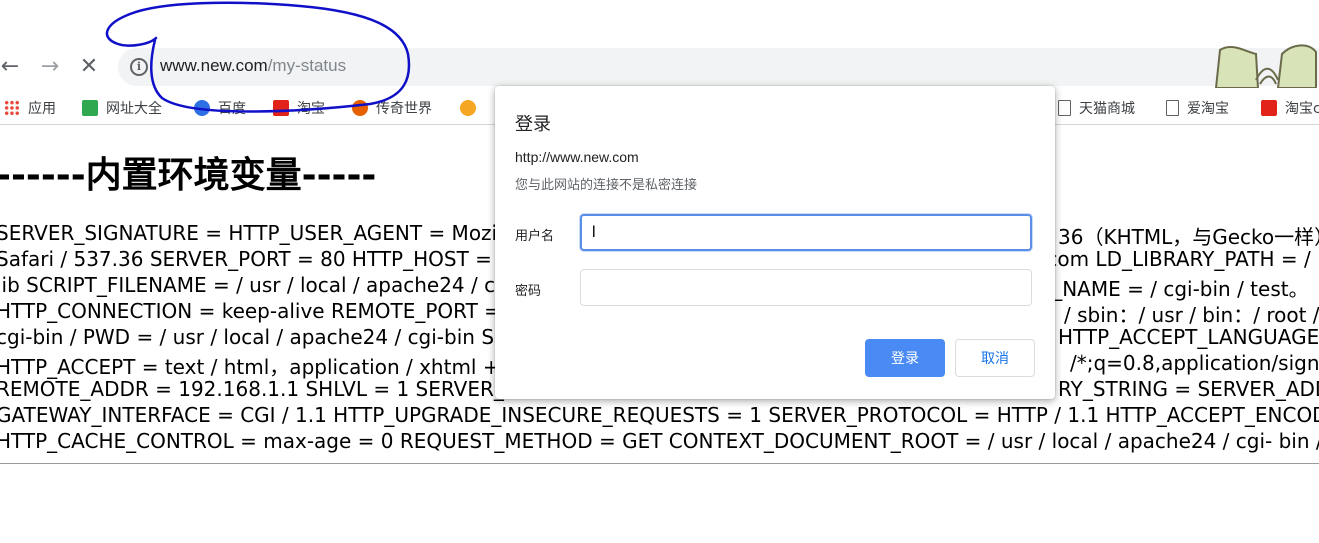  I want to click on username-label: 用户名, so click(535, 236).